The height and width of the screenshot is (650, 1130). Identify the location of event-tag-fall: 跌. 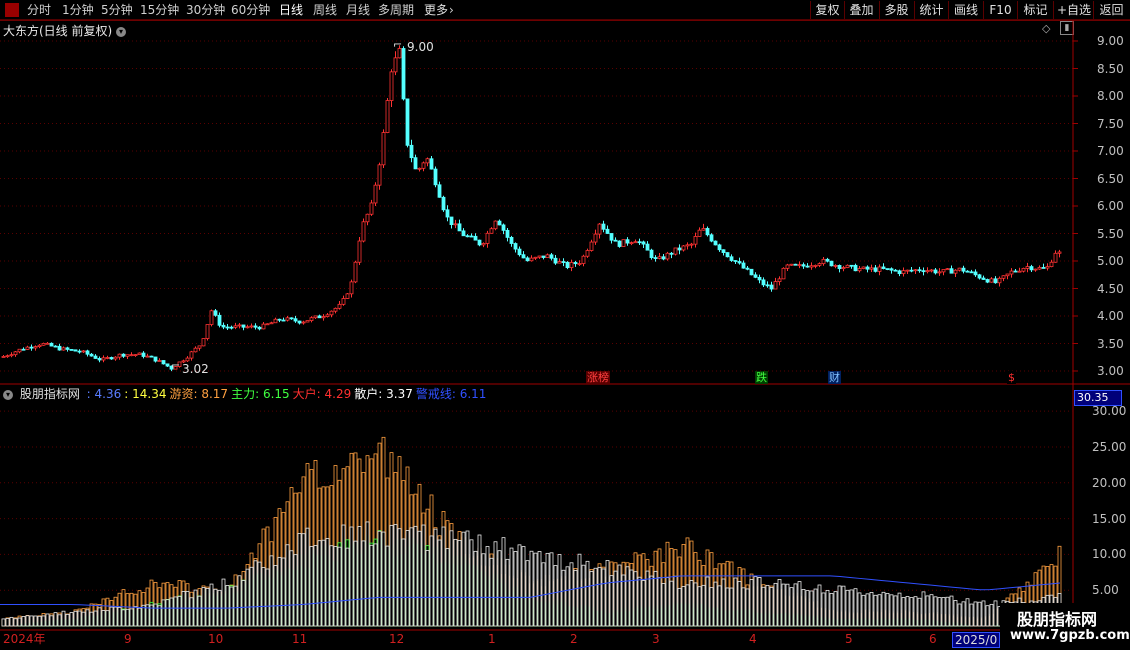
(761, 377).